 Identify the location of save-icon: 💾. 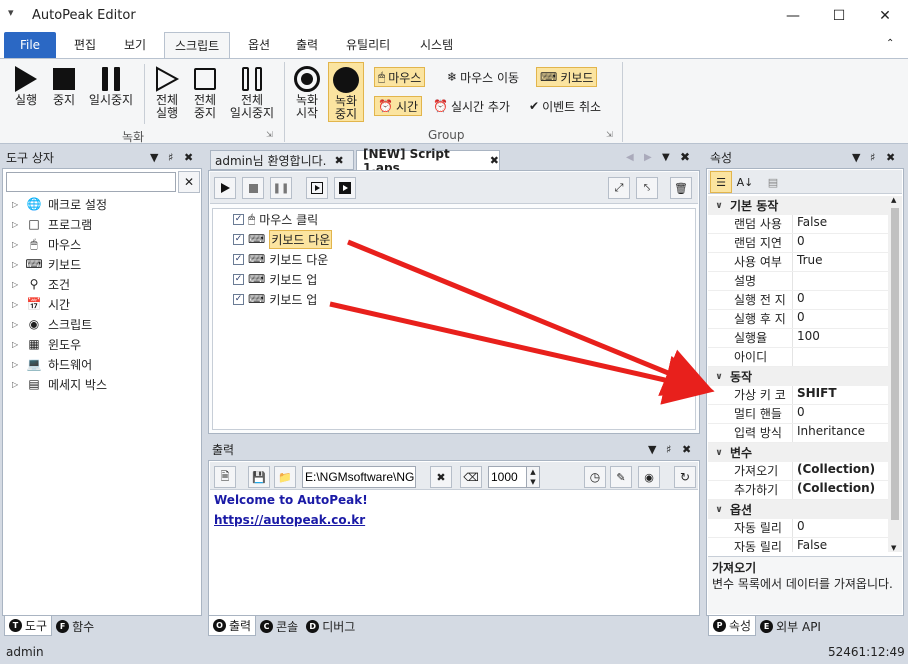
(259, 477).